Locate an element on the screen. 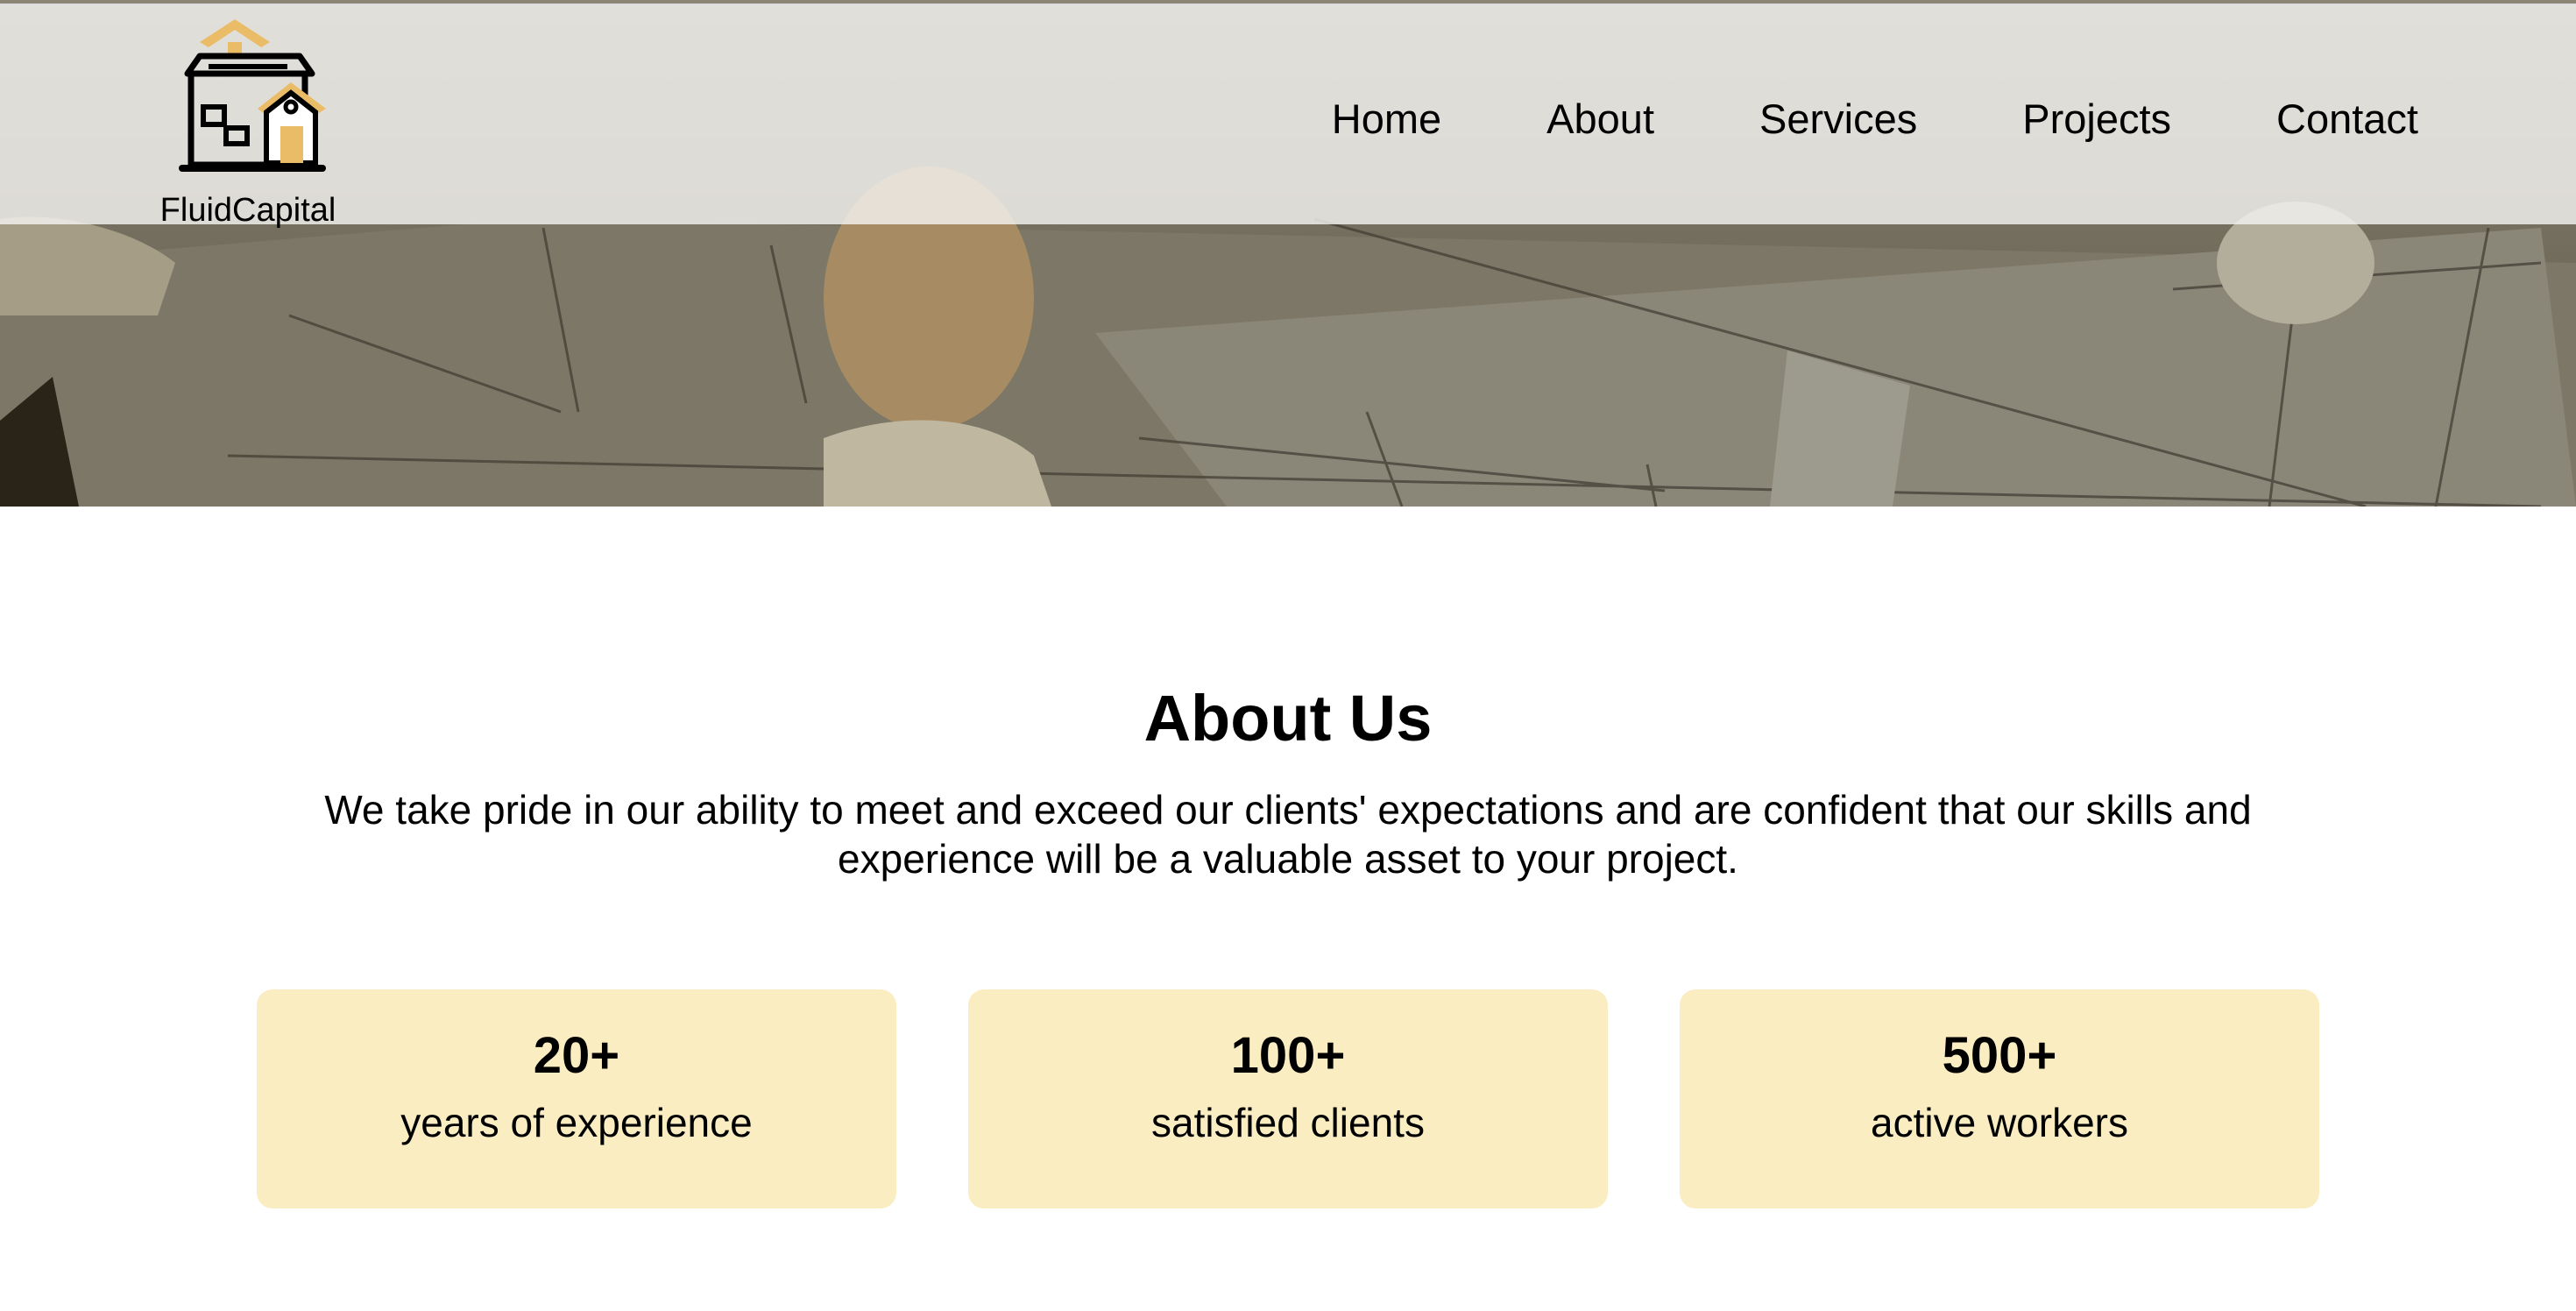 The height and width of the screenshot is (1311, 2576). brand-logo: FluidCapital is located at coordinates (248, 123).